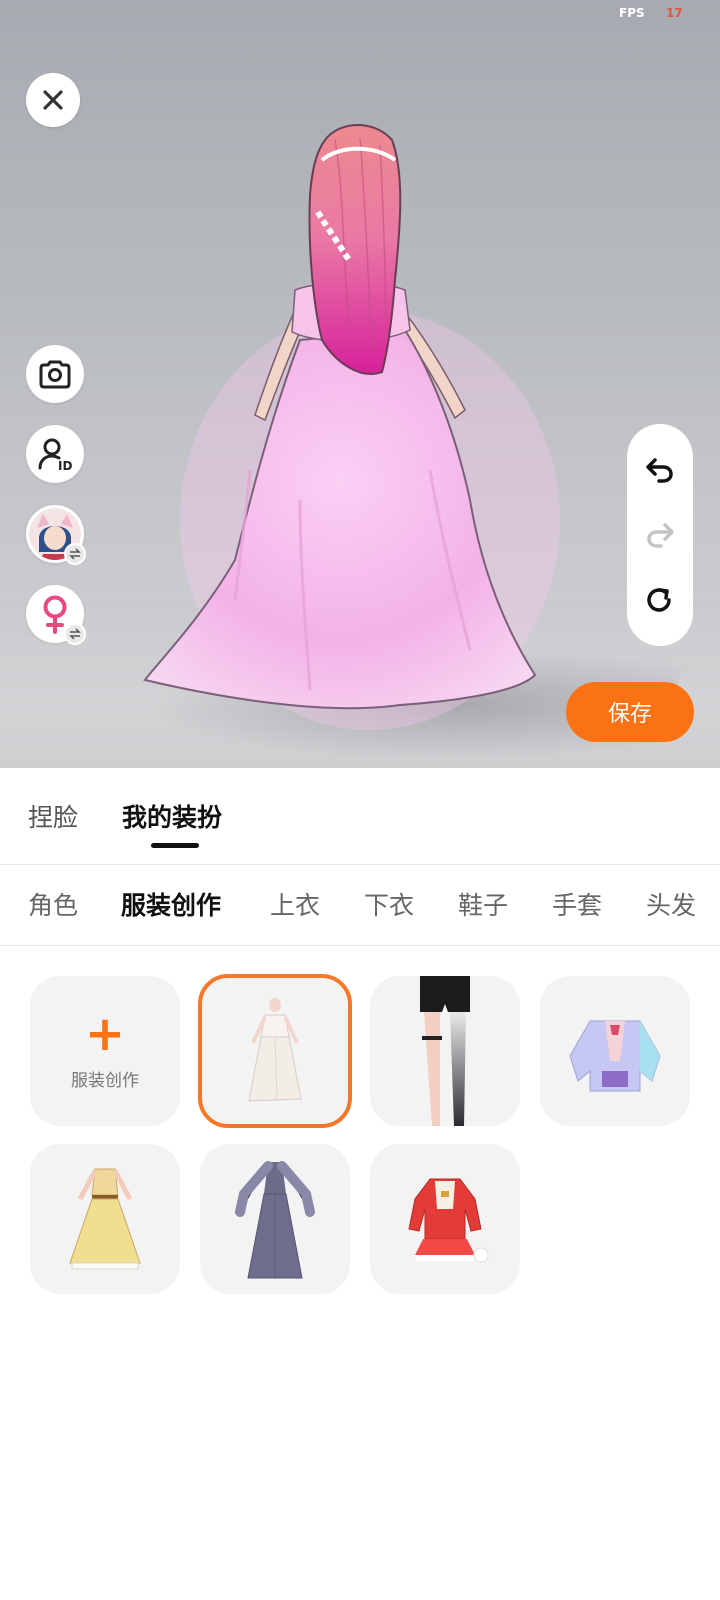 This screenshot has width=720, height=1600. What do you see at coordinates (105, 1080) in the screenshot?
I see `create-outfit-label: 服装创作` at bounding box center [105, 1080].